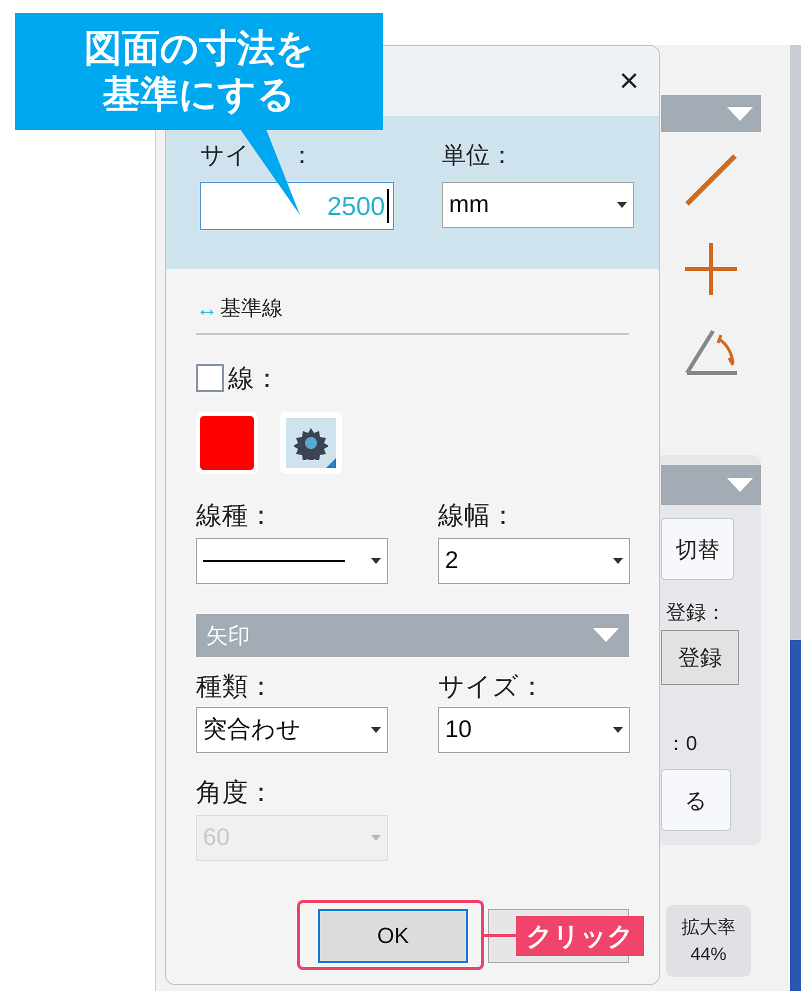  What do you see at coordinates (500, 935) in the screenshot?
I see `leader-line` at bounding box center [500, 935].